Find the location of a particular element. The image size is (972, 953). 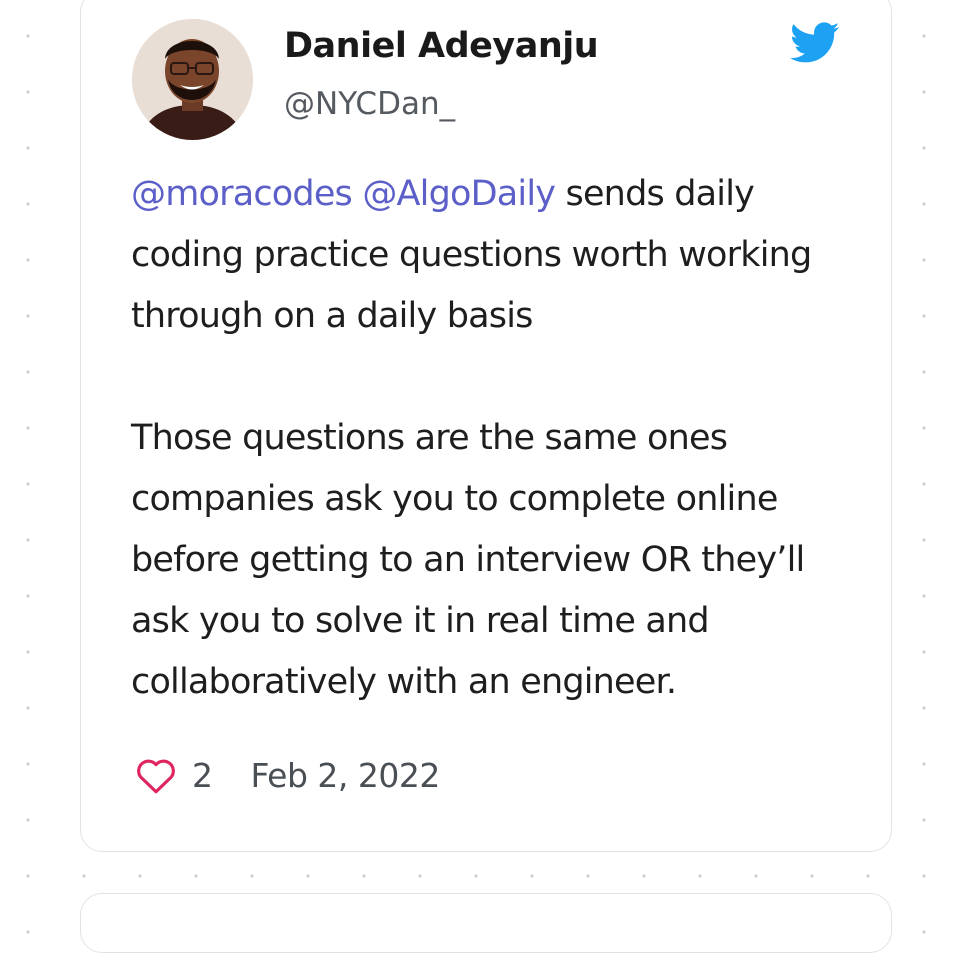

tweet-footer: 2 Feb 2, 2022 is located at coordinates (287, 775).